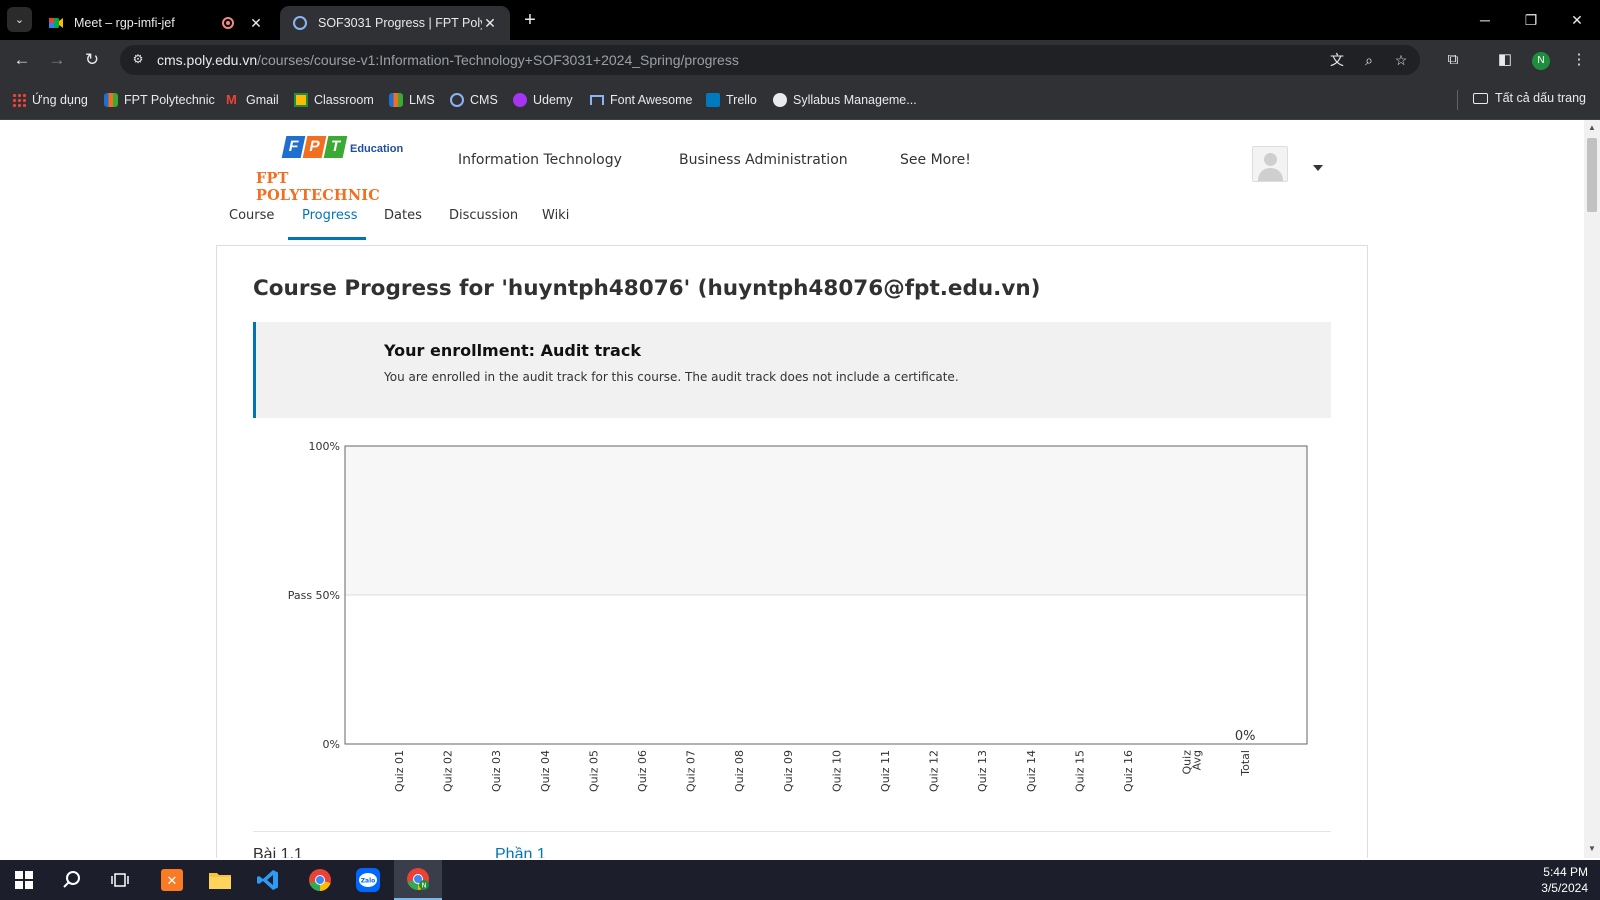 The image size is (1600, 900). I want to click on bookmark-lms: LMS, so click(412, 100).